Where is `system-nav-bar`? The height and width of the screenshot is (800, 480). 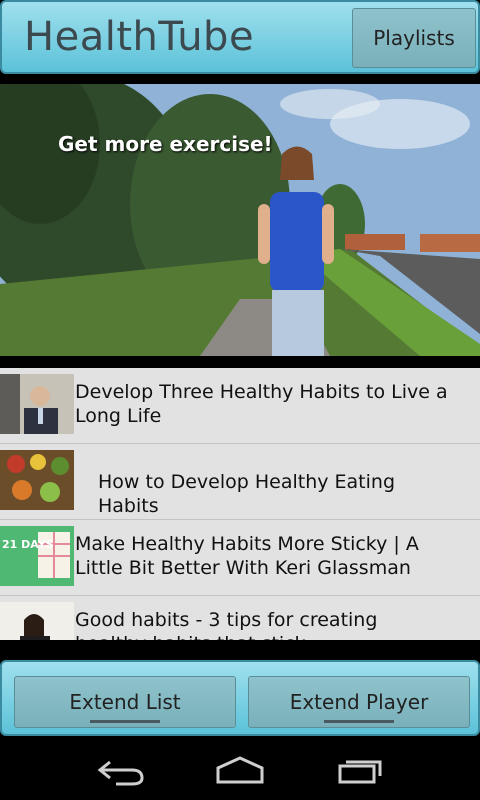 system-nav-bar is located at coordinates (240, 770).